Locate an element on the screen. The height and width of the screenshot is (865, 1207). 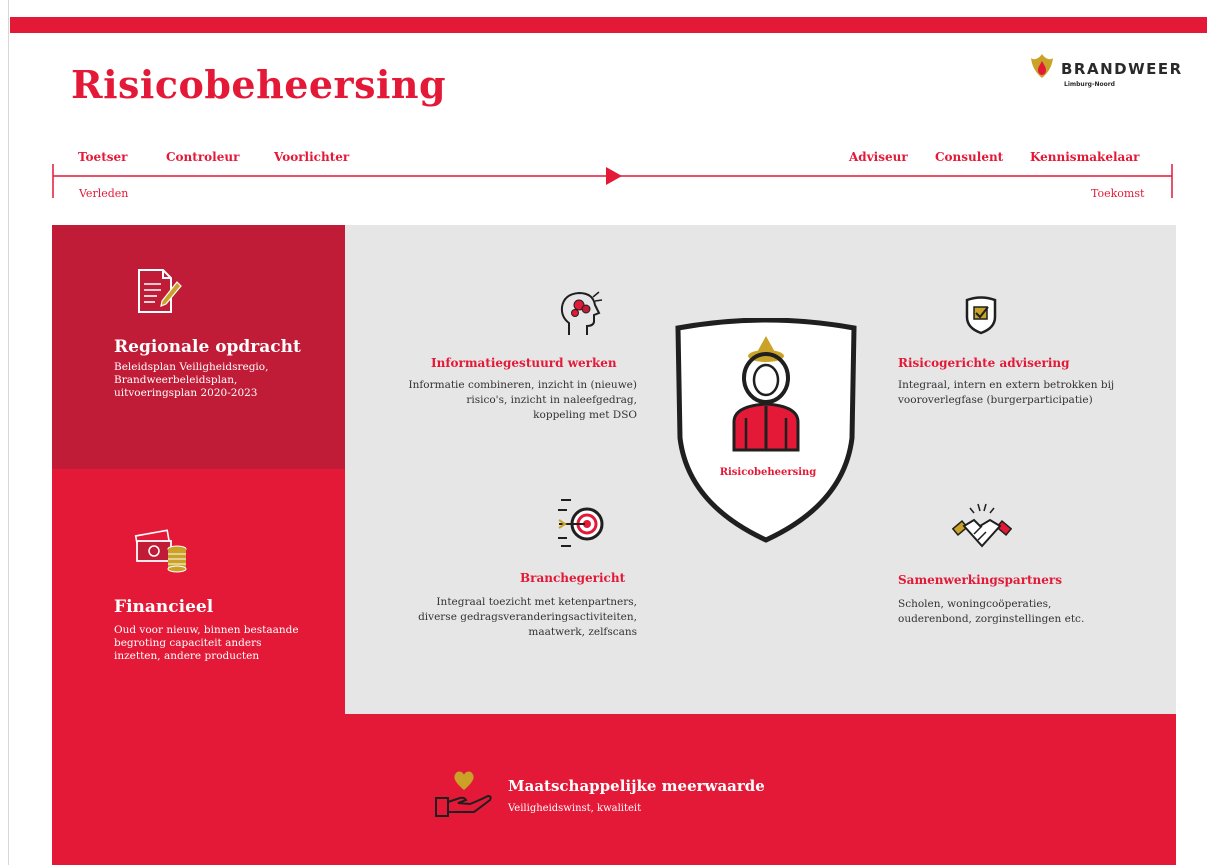
role-controleur: Controleur is located at coordinates (203, 157).